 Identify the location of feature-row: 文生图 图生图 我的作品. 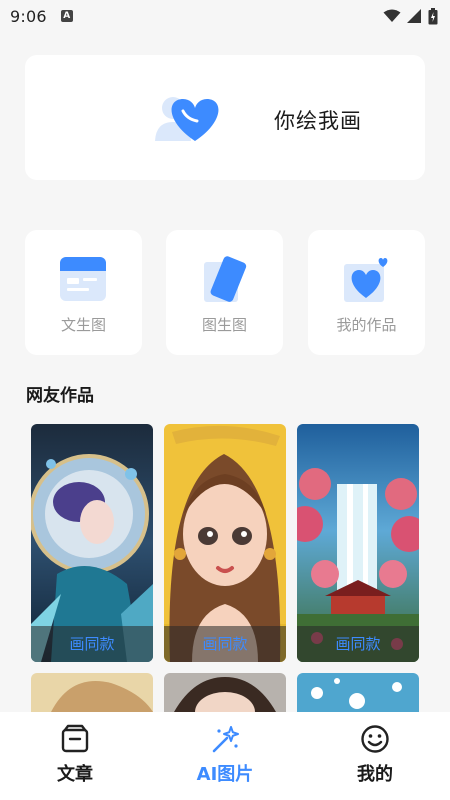
(225, 292).